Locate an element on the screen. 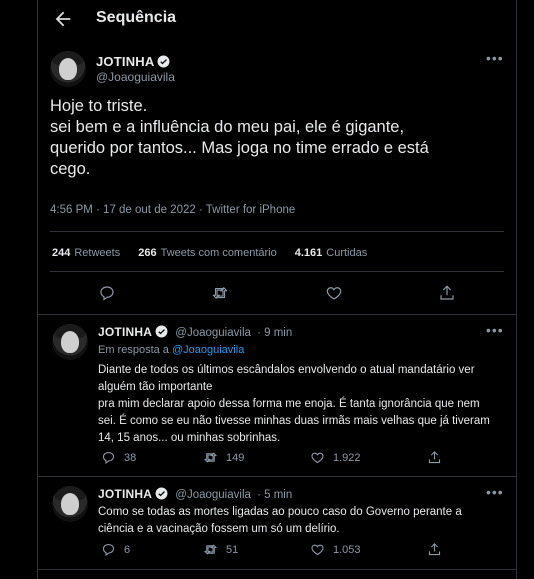 The width and height of the screenshot is (534, 579). tweet-time: · 9 min is located at coordinates (274, 333).